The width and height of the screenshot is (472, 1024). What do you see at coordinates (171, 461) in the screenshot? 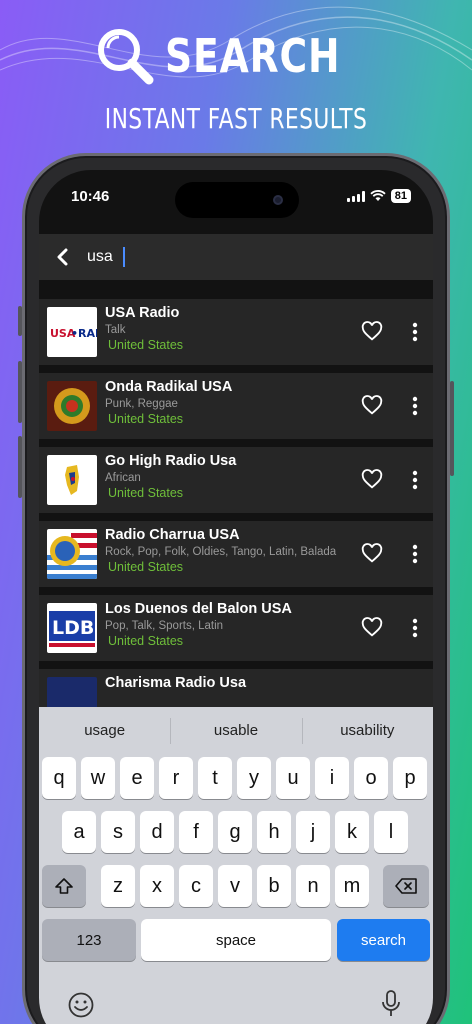
I see `station-name: Go High Radio Usa` at bounding box center [171, 461].